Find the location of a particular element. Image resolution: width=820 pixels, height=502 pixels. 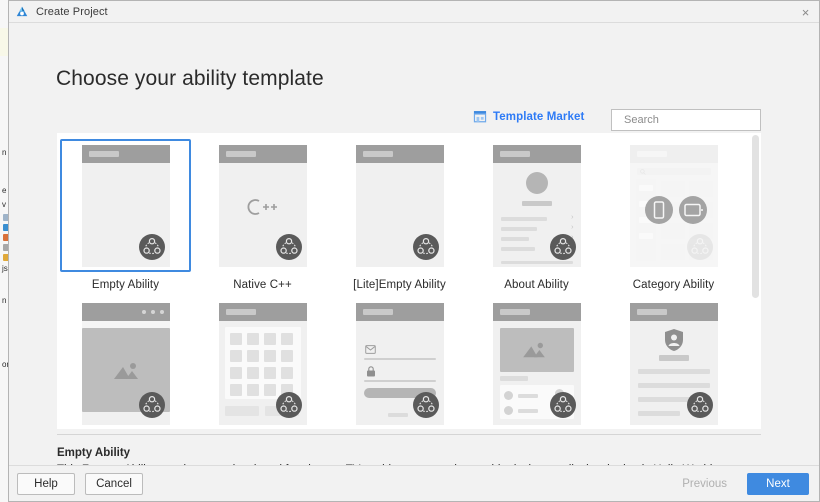

background-tree-text: n is located at coordinates (4, 152).